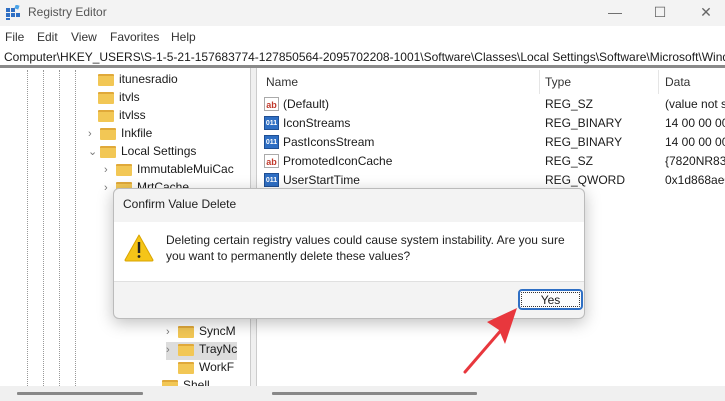 This screenshot has height=401, width=725. Describe the element at coordinates (67, 12) in the screenshot. I see `window-title: Registry Editor` at that location.